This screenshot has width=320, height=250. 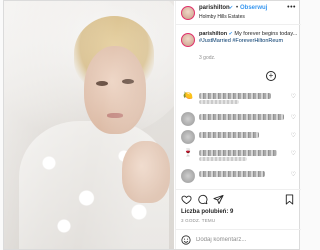 What do you see at coordinates (186, 199) in the screenshot?
I see `heart-icon` at bounding box center [186, 199].